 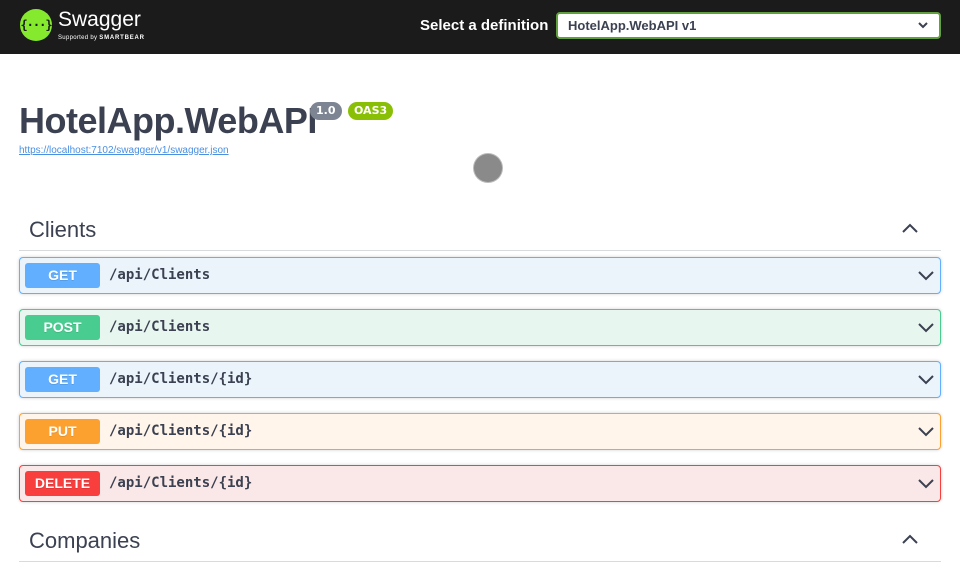 I want to click on logo-supported-text: Supported by, so click(x=78, y=38).